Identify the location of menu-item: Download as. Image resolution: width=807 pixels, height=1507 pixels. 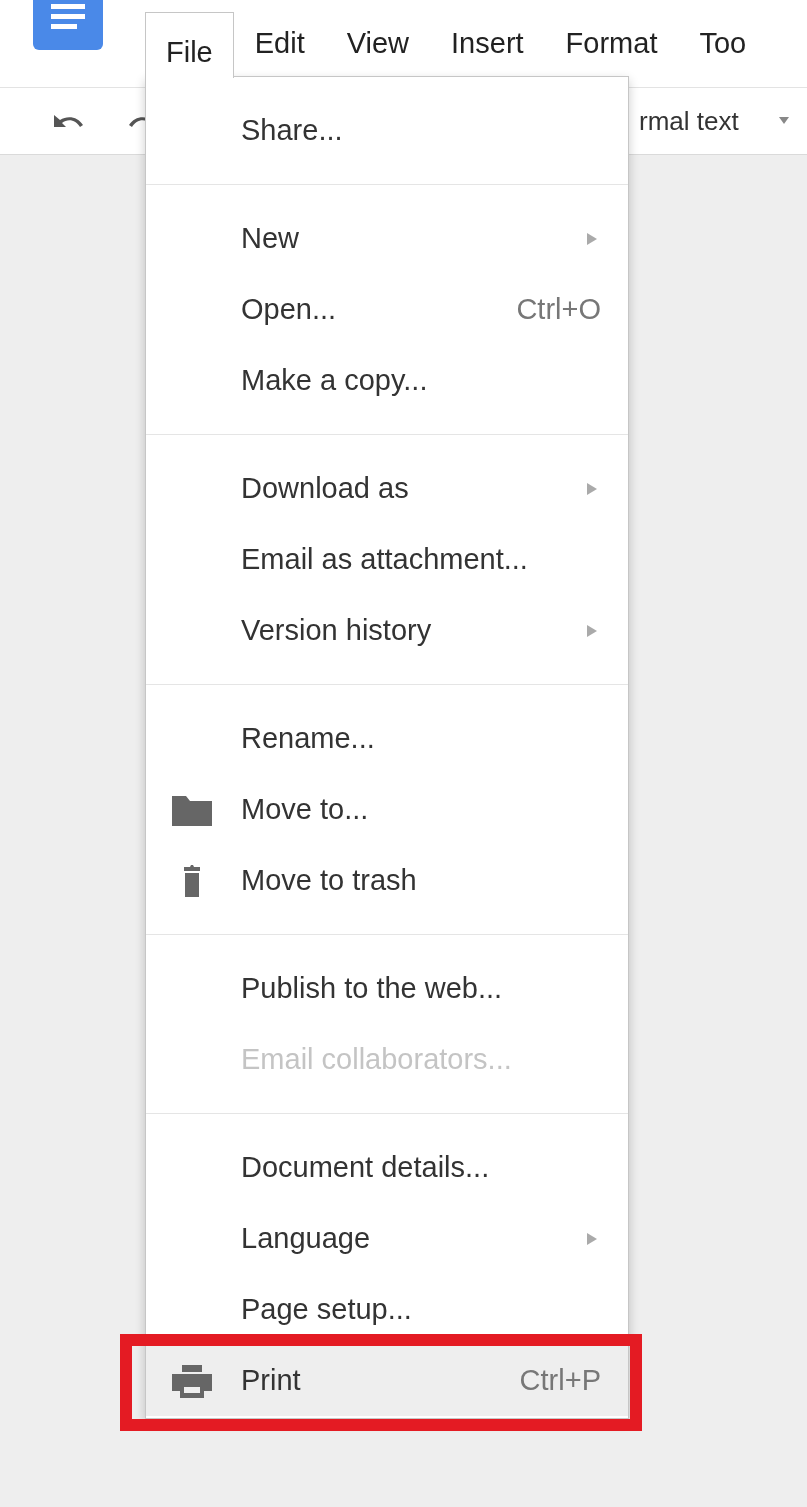
(387, 488).